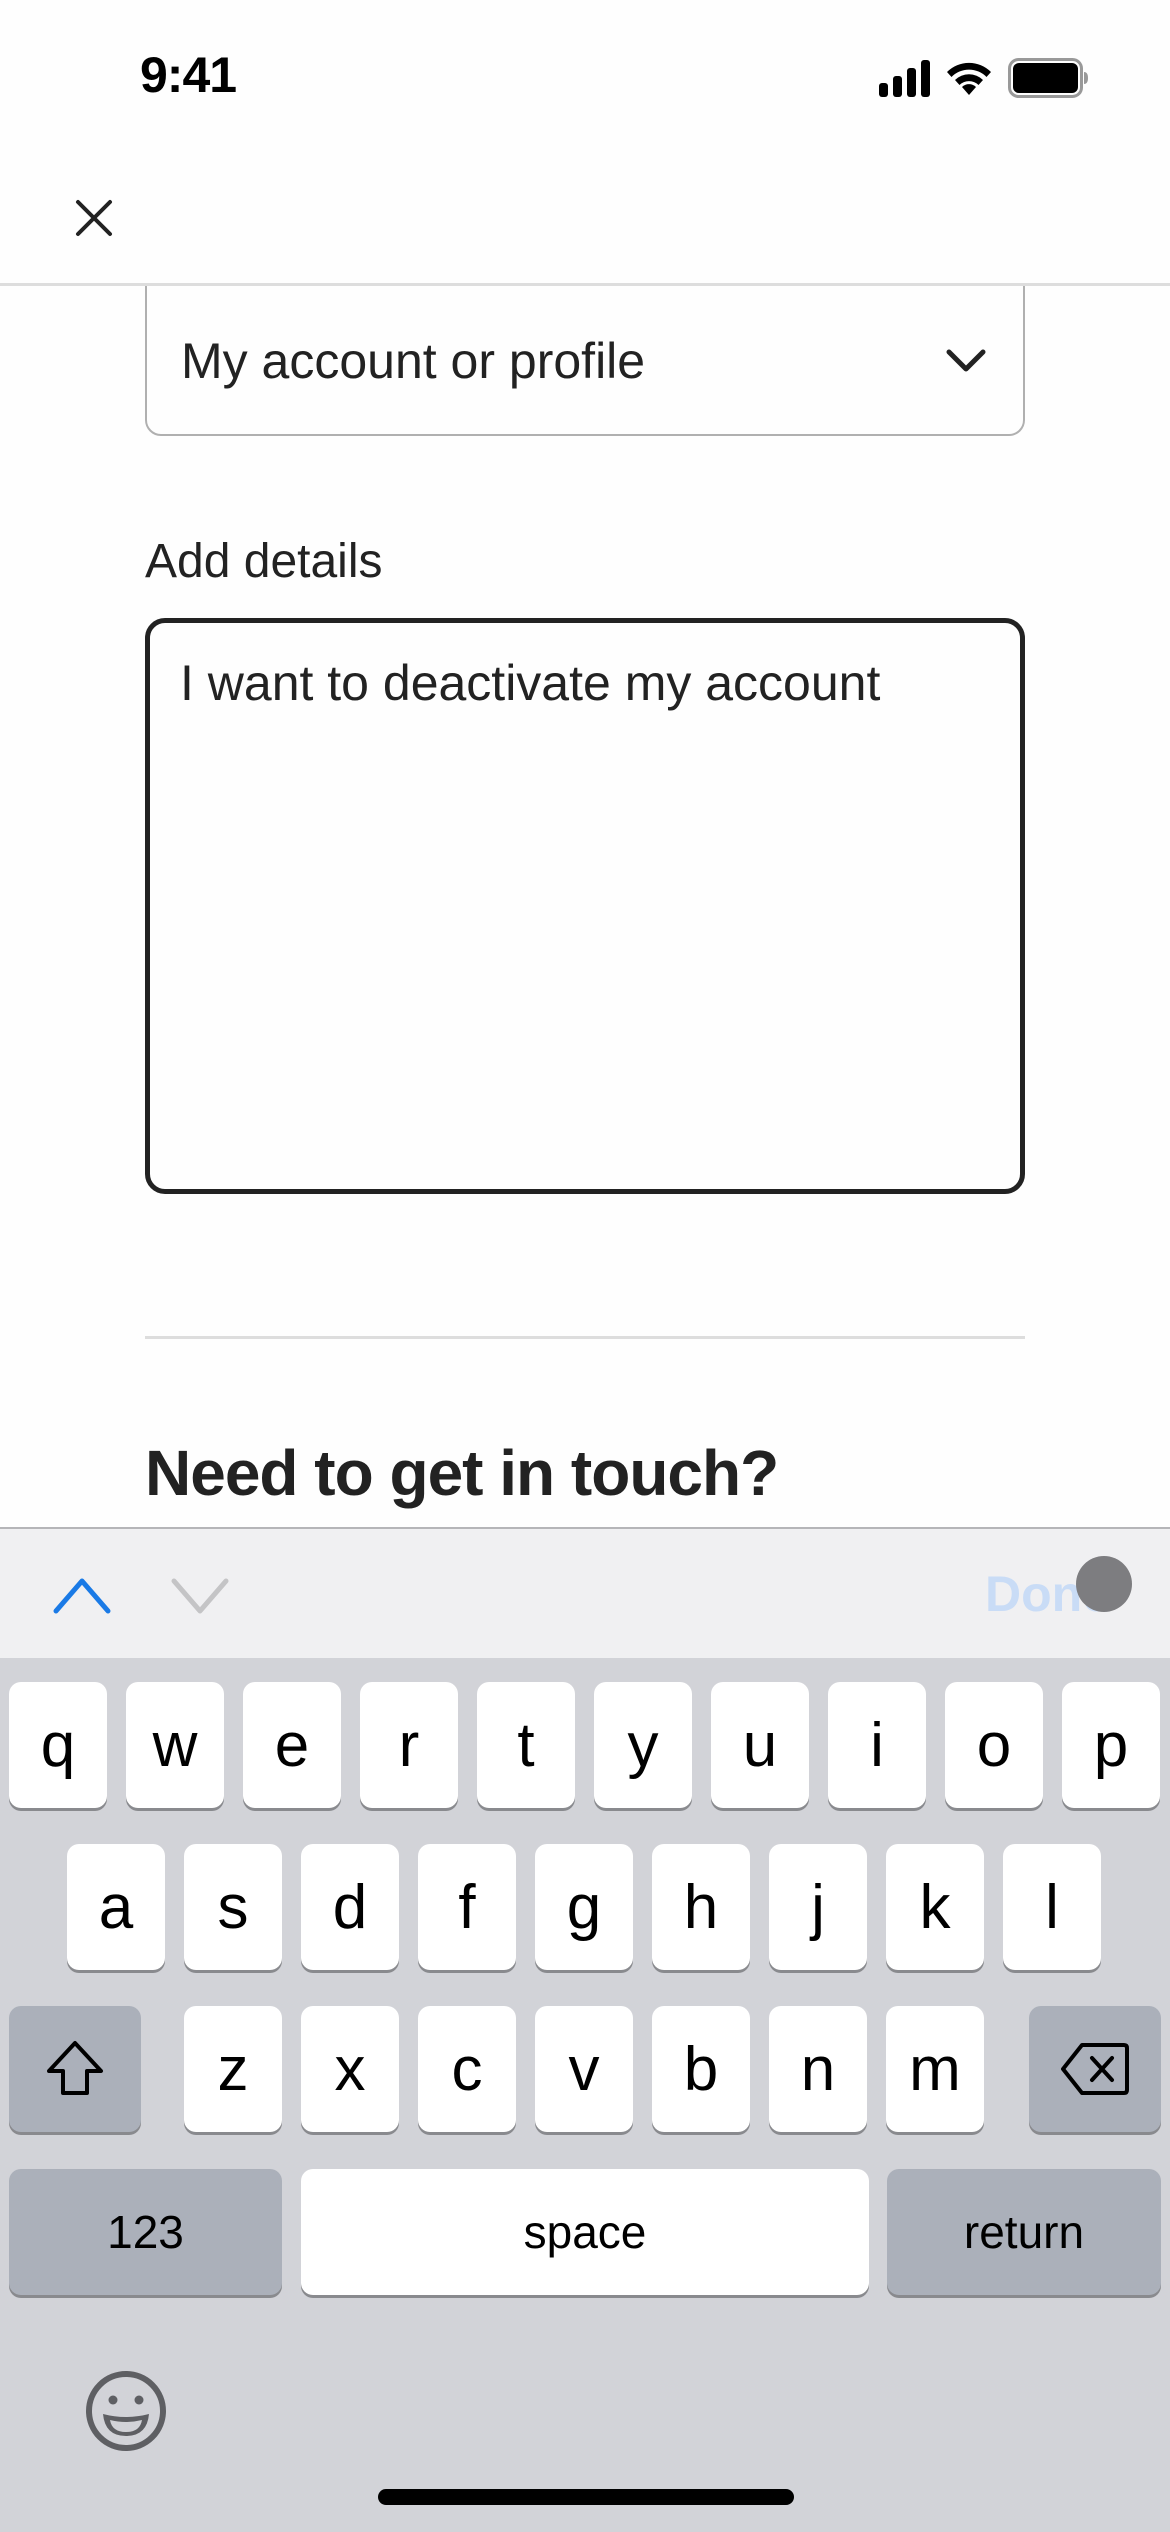  Describe the element at coordinates (1048, 78) in the screenshot. I see `battery-icon` at that location.